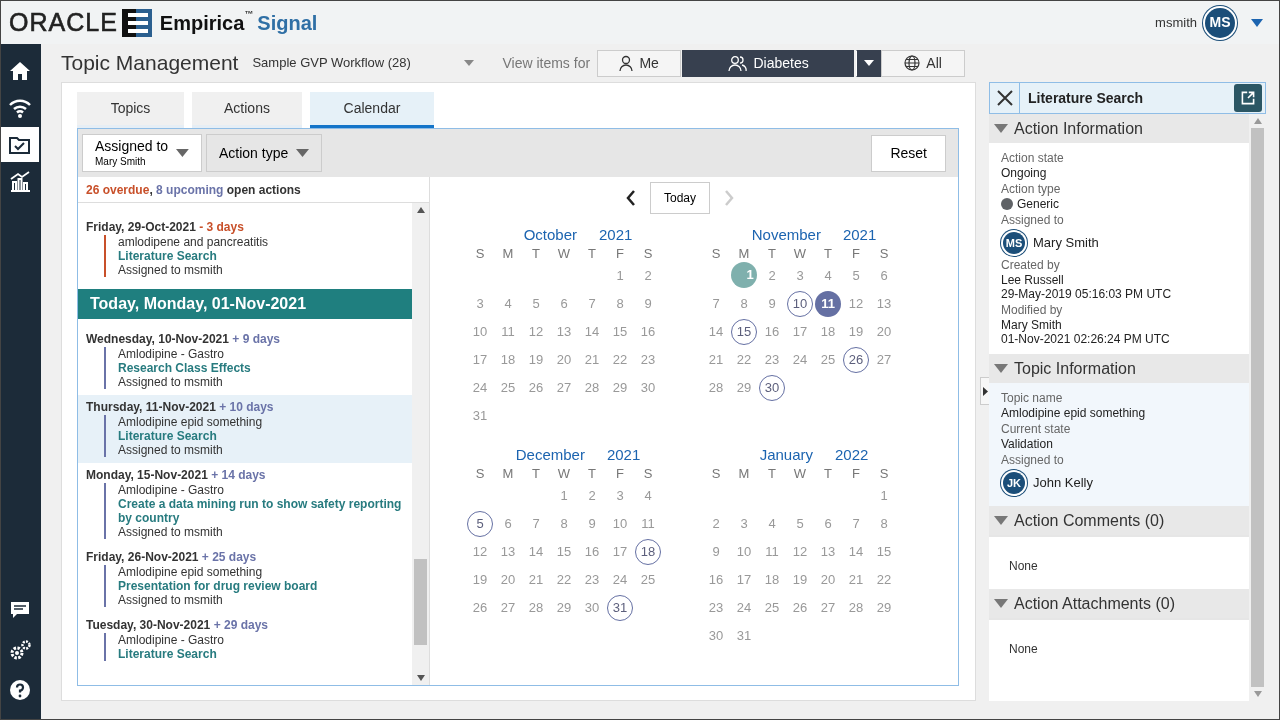 This screenshot has height=720, width=1280. What do you see at coordinates (142, 153) in the screenshot?
I see `assigned-to-filter: Assigned to Mary Smith` at bounding box center [142, 153].